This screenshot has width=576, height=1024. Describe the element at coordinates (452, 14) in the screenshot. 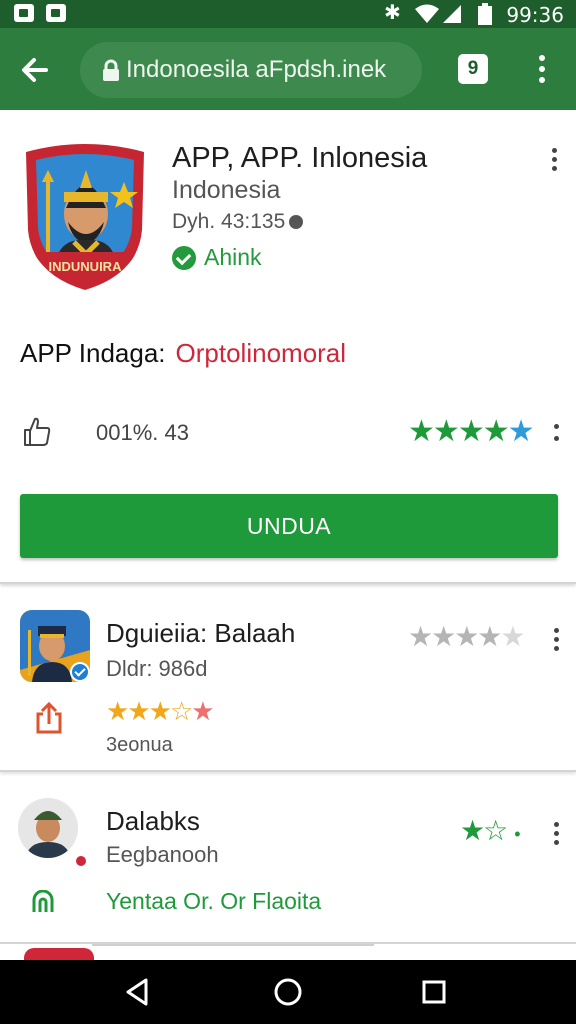

I see `signal-icon` at that location.